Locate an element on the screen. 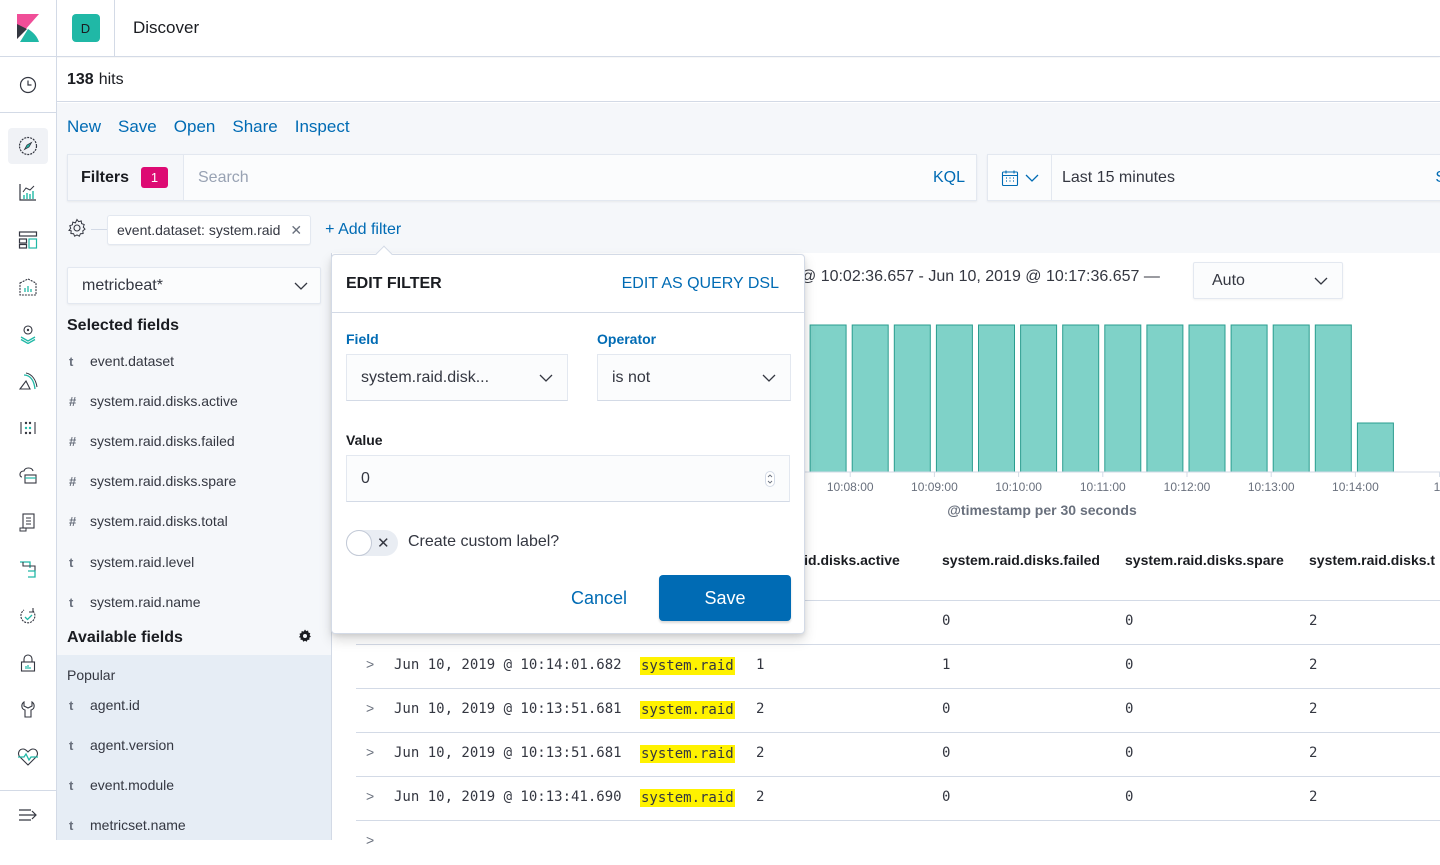  page-title: Discover is located at coordinates (166, 27).